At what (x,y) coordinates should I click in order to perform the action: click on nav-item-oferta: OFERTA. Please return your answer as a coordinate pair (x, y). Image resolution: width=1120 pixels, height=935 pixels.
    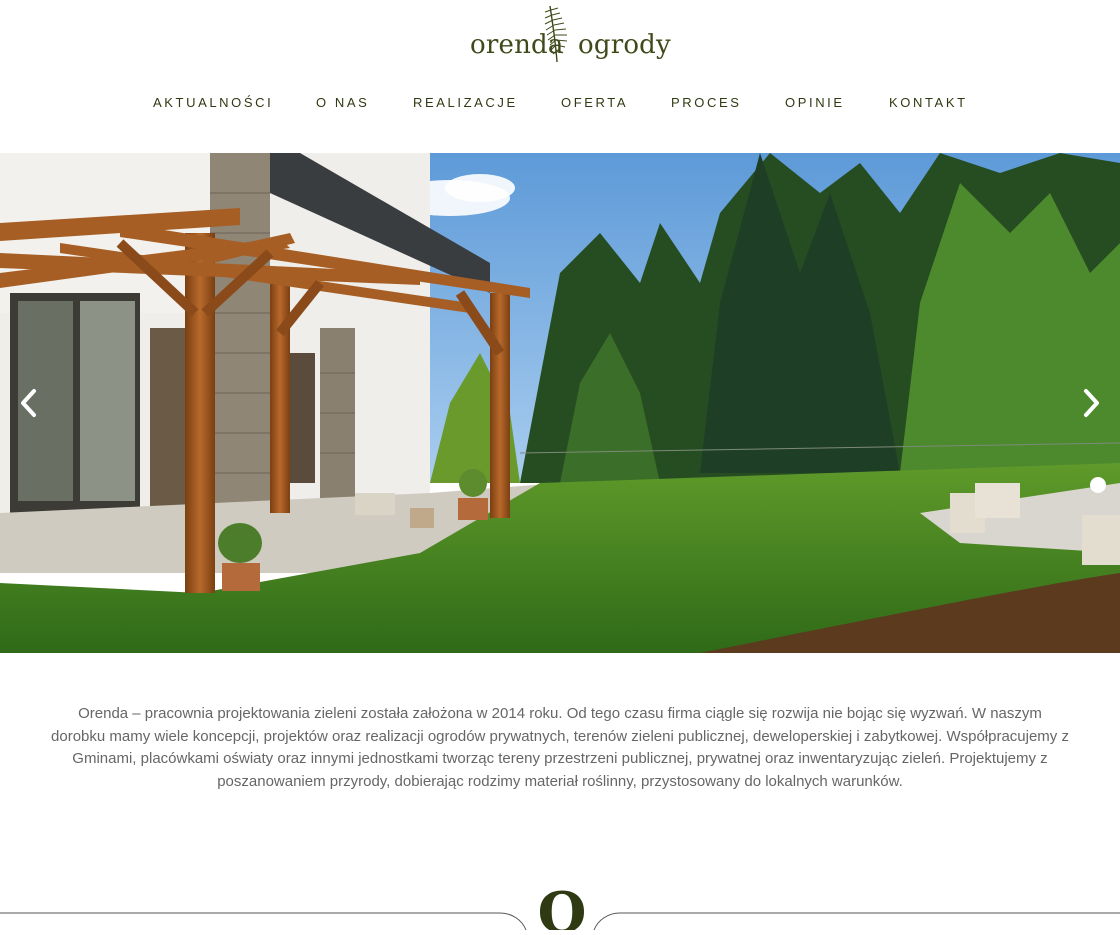
    Looking at the image, I should click on (594, 102).